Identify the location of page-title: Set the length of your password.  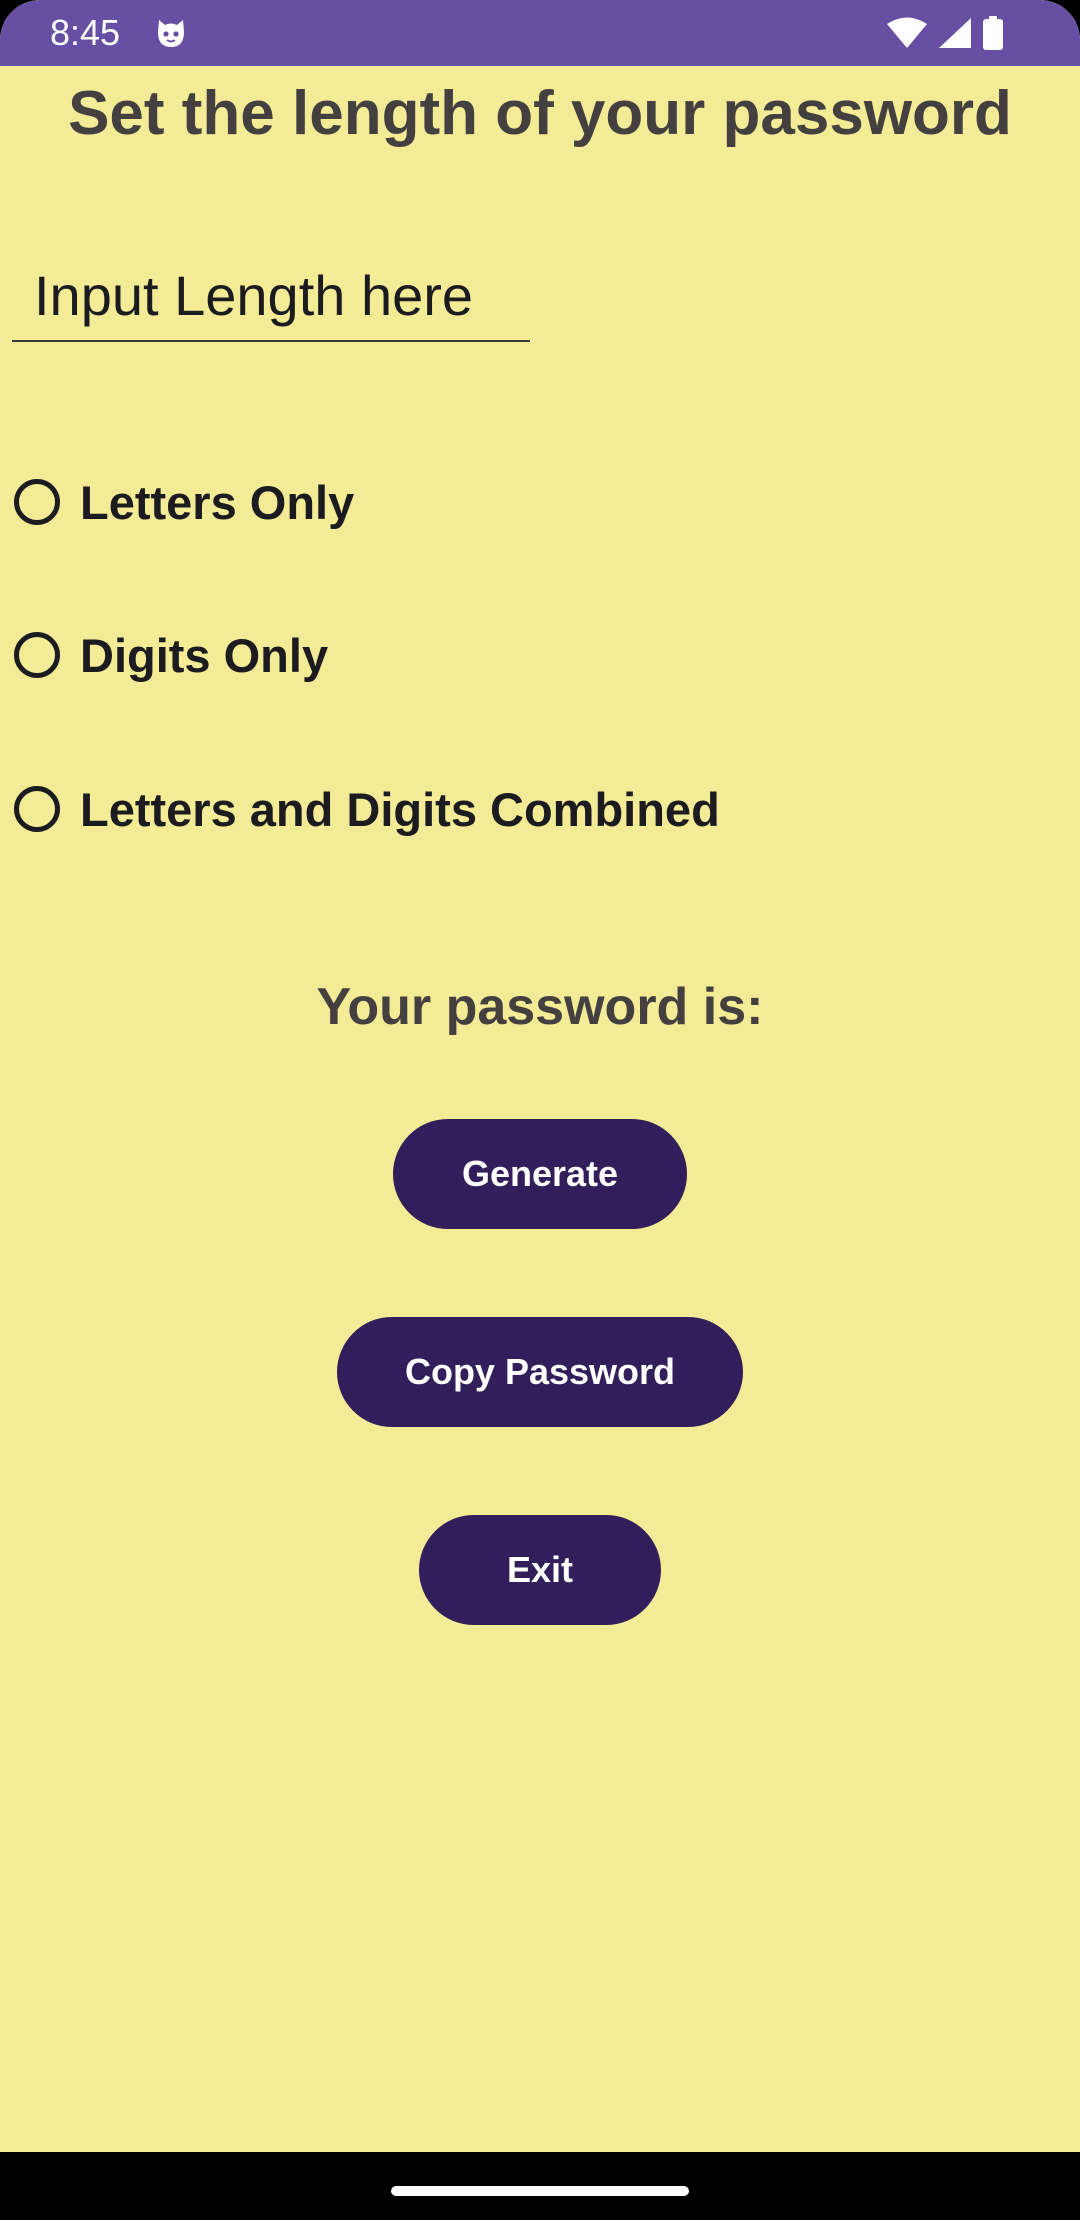
(540, 113).